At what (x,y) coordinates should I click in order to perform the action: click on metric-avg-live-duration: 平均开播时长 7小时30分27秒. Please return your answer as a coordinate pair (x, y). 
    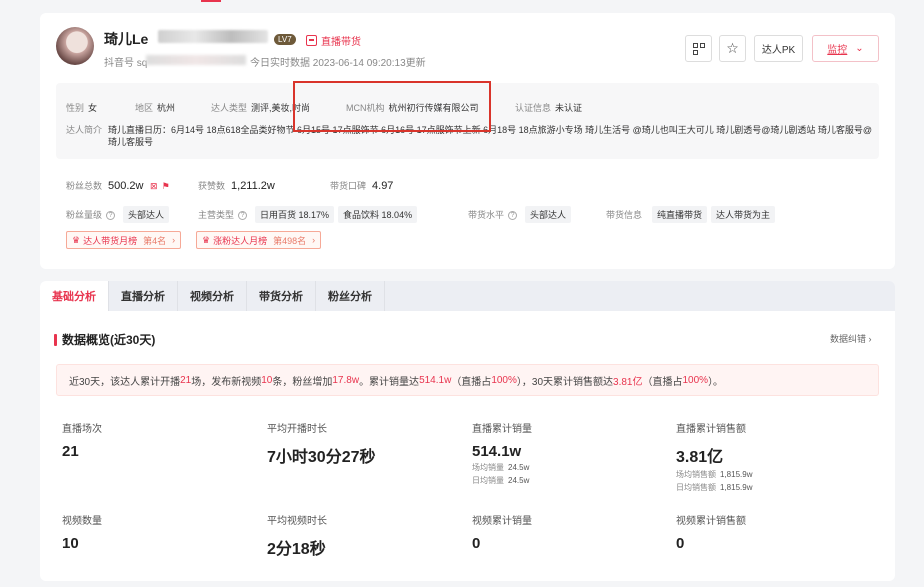
    Looking at the image, I should click on (321, 445).